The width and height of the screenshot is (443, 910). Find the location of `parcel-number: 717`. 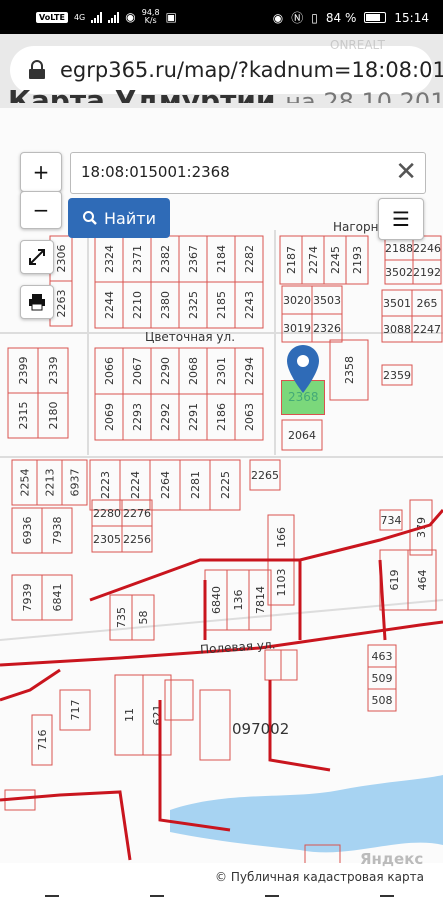

parcel-number: 717 is located at coordinates (75, 710).